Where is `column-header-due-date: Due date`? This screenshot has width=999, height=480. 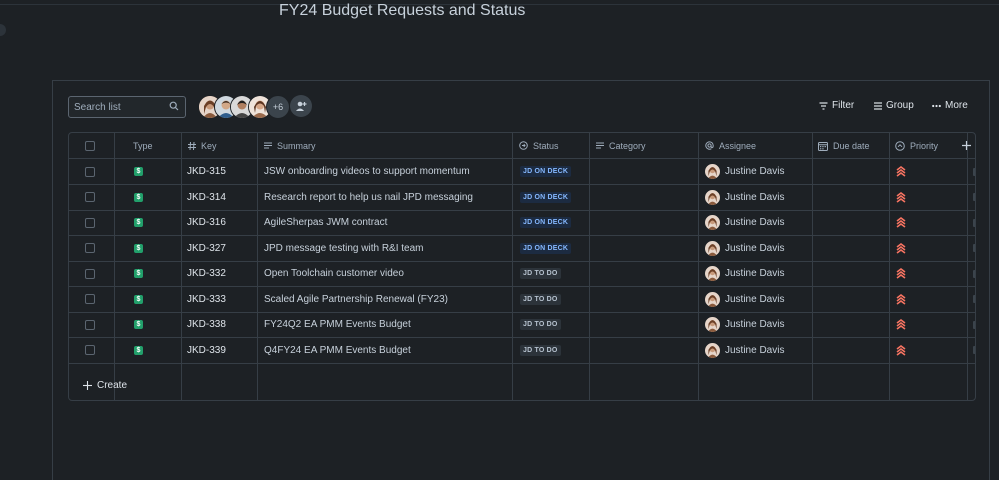
column-header-due-date: Due date is located at coordinates (844, 145).